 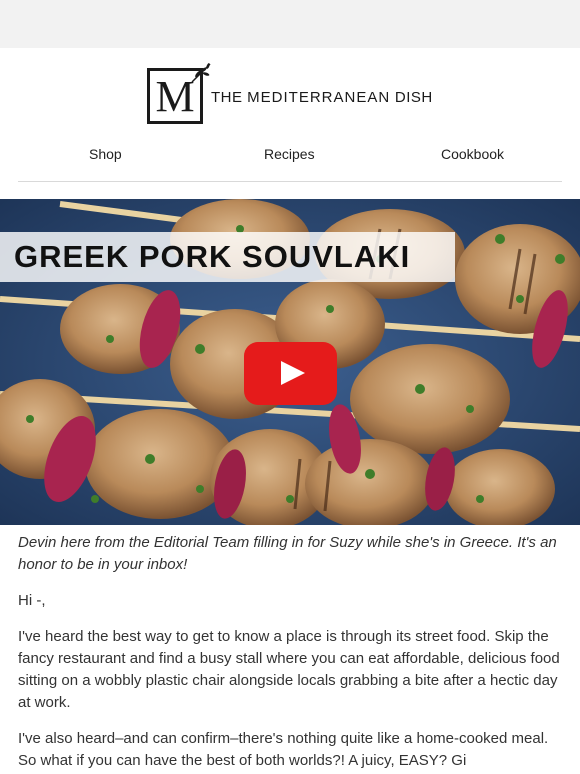 I want to click on nav-link-shop: Shop, so click(x=105, y=154).